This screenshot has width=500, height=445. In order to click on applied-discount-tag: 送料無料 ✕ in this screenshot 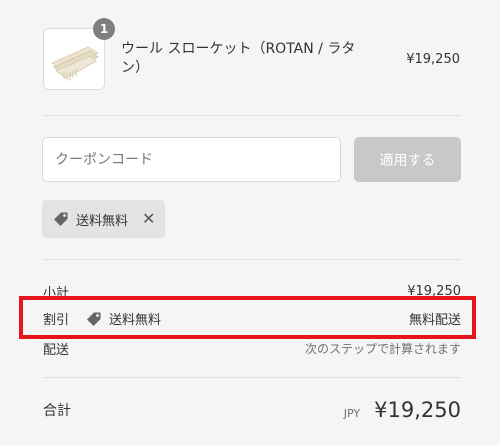, I will do `click(104, 219)`.